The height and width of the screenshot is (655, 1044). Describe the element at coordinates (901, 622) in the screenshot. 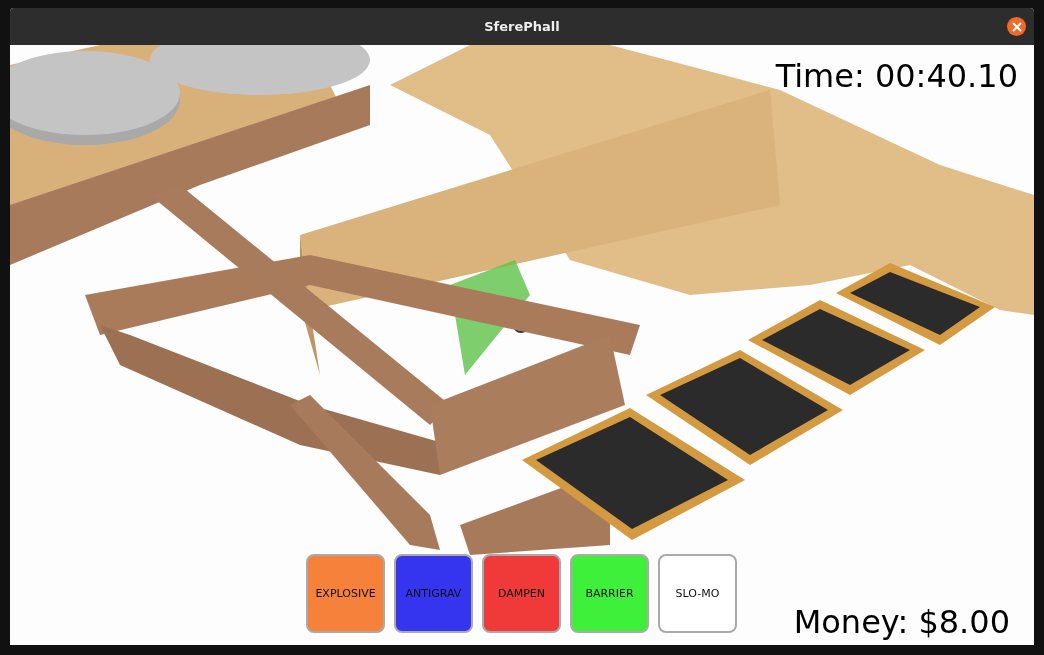

I see `money-text: Money: $8.00` at that location.